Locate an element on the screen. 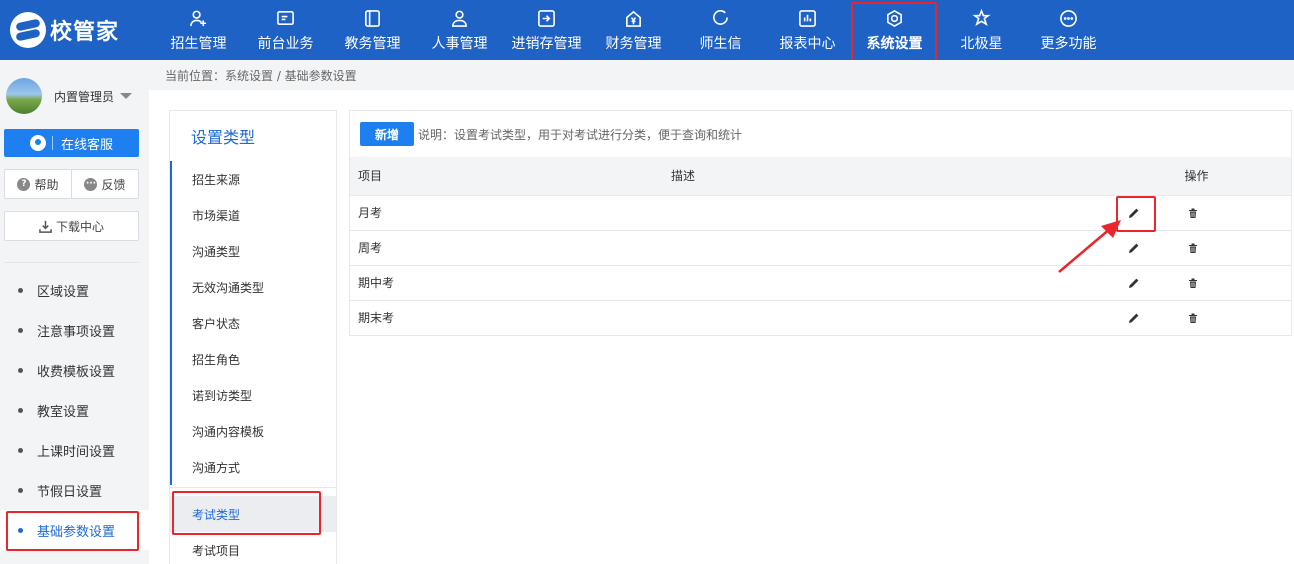  nav-item-reports: 报表中心 is located at coordinates (807, 30).